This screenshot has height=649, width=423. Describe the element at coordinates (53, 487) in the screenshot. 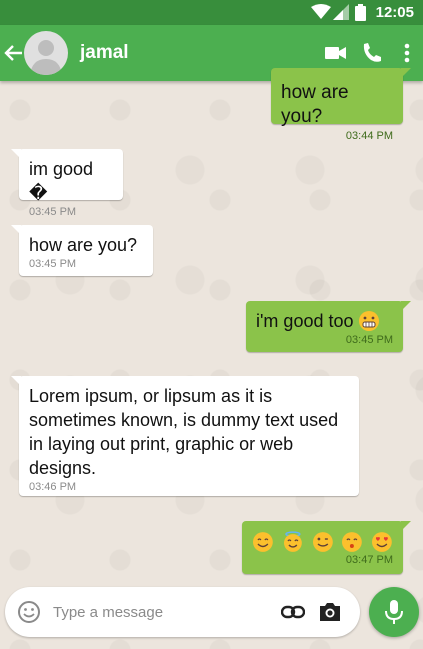

I see `message-time: 03:46 PM` at that location.